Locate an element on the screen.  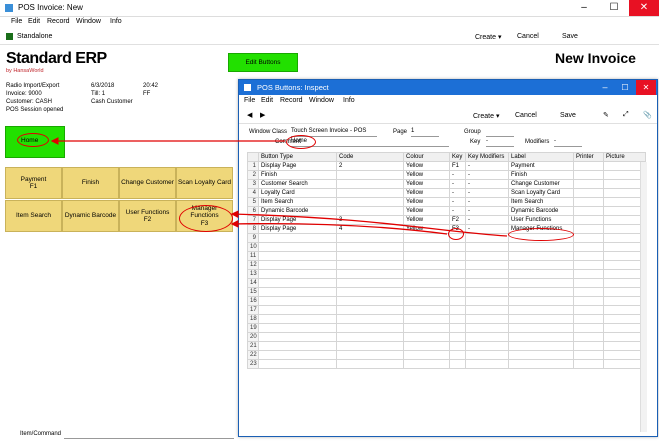
arrow-label-to-manager is located at coordinates (369, 223).